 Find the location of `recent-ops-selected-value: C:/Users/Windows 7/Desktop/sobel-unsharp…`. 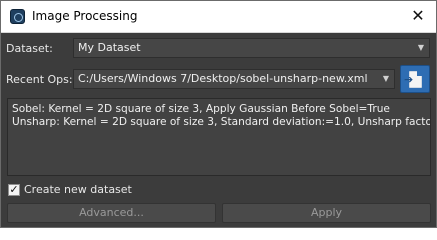

recent-ops-selected-value: C:/Users/Windows 7/Desktop/sobel-unsharp… is located at coordinates (223, 78).